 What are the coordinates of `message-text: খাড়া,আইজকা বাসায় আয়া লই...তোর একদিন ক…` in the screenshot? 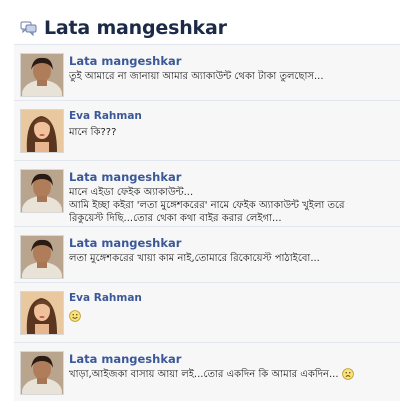 It's located at (204, 374).